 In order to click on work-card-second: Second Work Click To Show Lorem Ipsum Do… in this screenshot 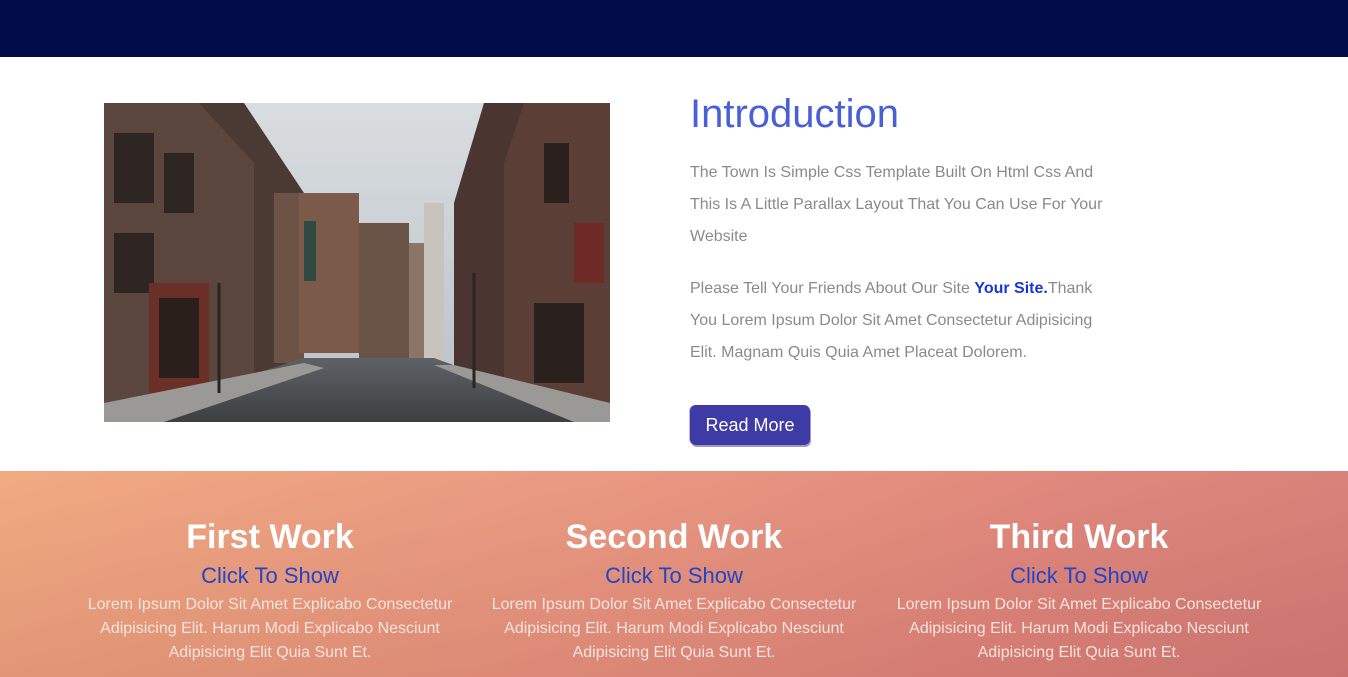, I will do `click(674, 591)`.